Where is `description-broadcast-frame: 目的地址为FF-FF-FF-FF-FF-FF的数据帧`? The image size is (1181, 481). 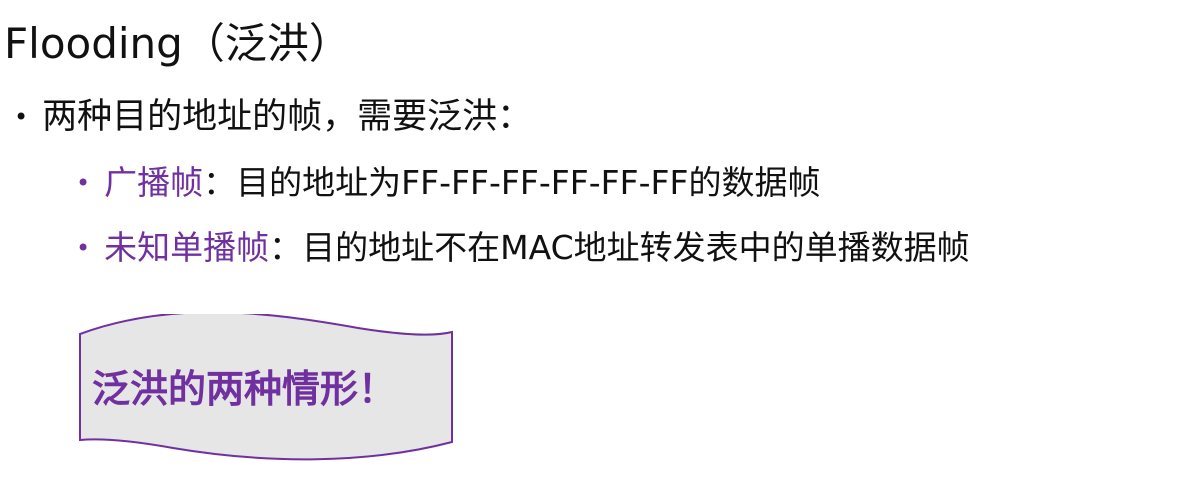 description-broadcast-frame: 目的地址为FF-FF-FF-FF-FF-FF的数据帧 is located at coordinates (528, 182).